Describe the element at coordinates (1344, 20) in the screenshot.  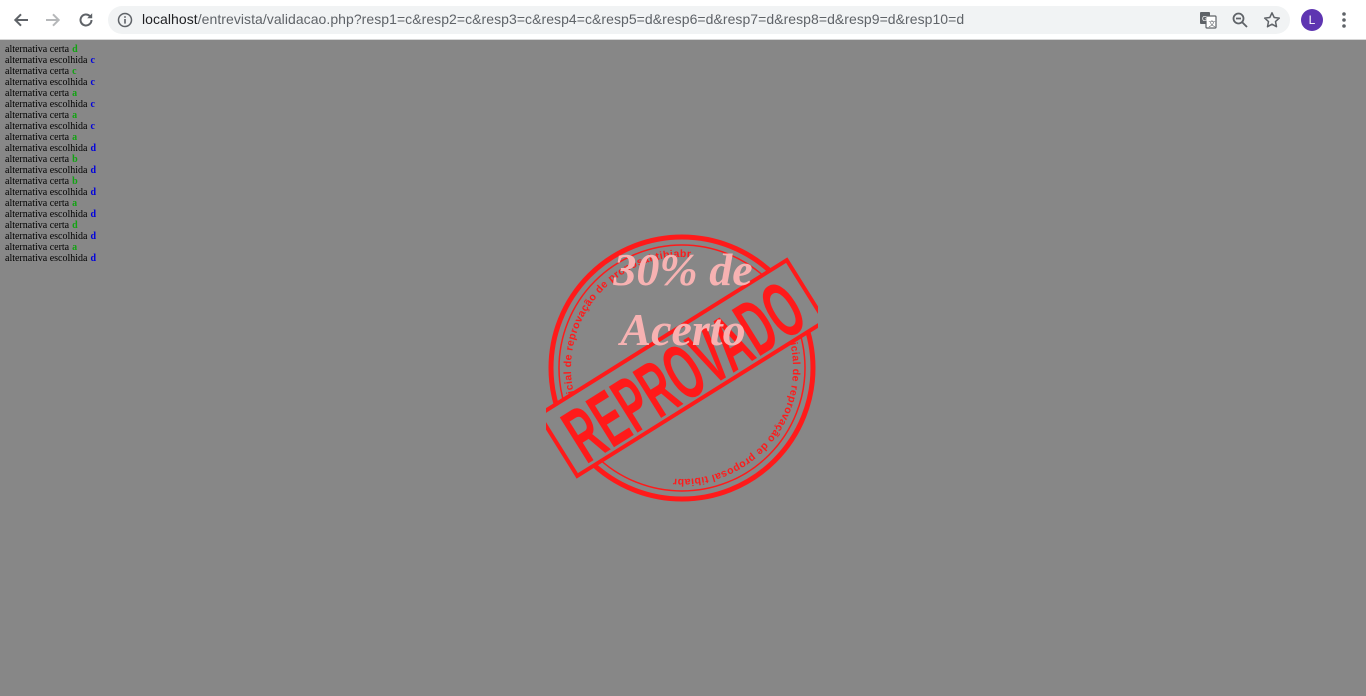
I see `more-vertical-icon` at that location.